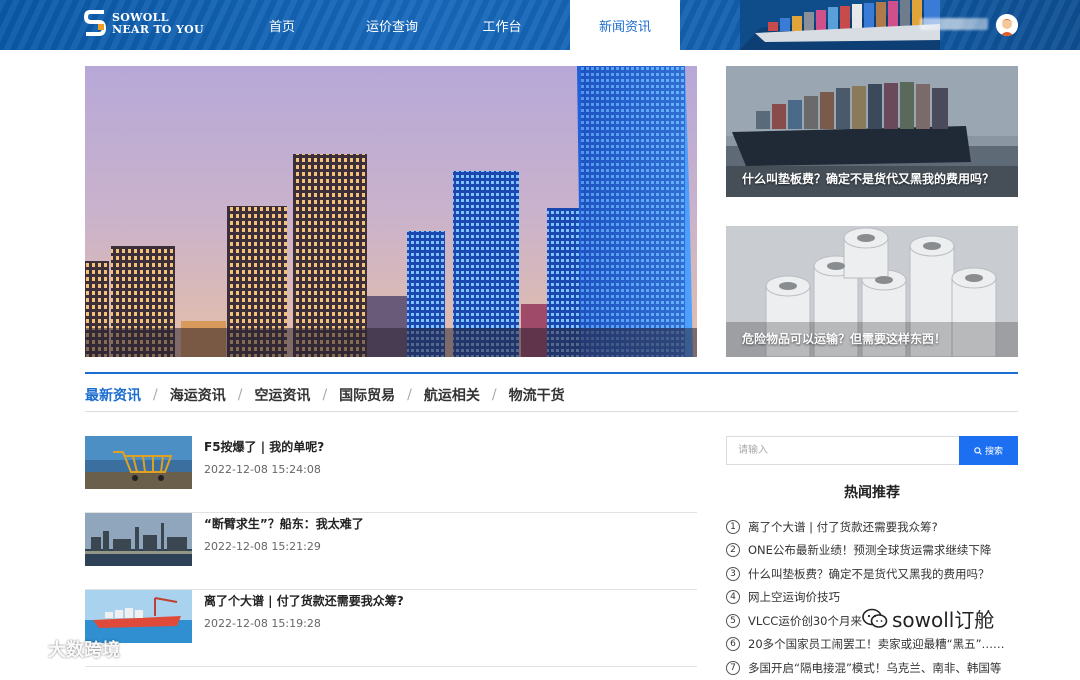  What do you see at coordinates (733, 550) in the screenshot?
I see `hot-news-rank: 2` at bounding box center [733, 550].